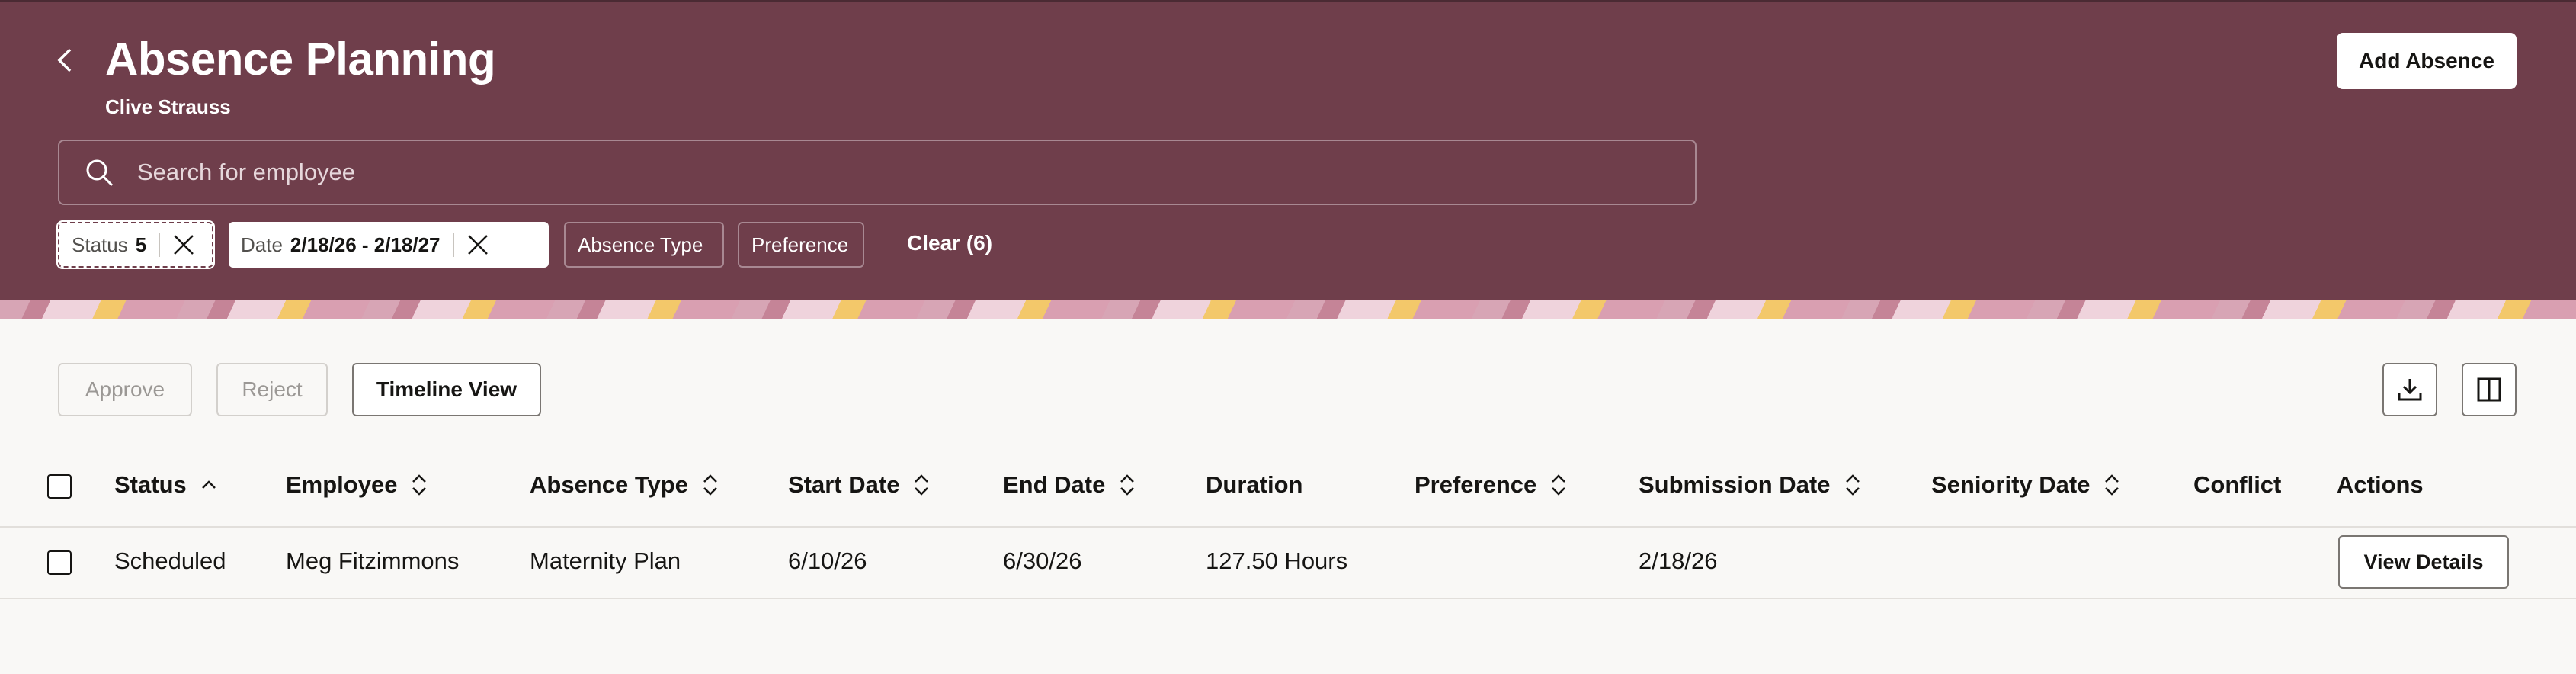  I want to click on column-header-end-date: End Date, so click(1069, 485).